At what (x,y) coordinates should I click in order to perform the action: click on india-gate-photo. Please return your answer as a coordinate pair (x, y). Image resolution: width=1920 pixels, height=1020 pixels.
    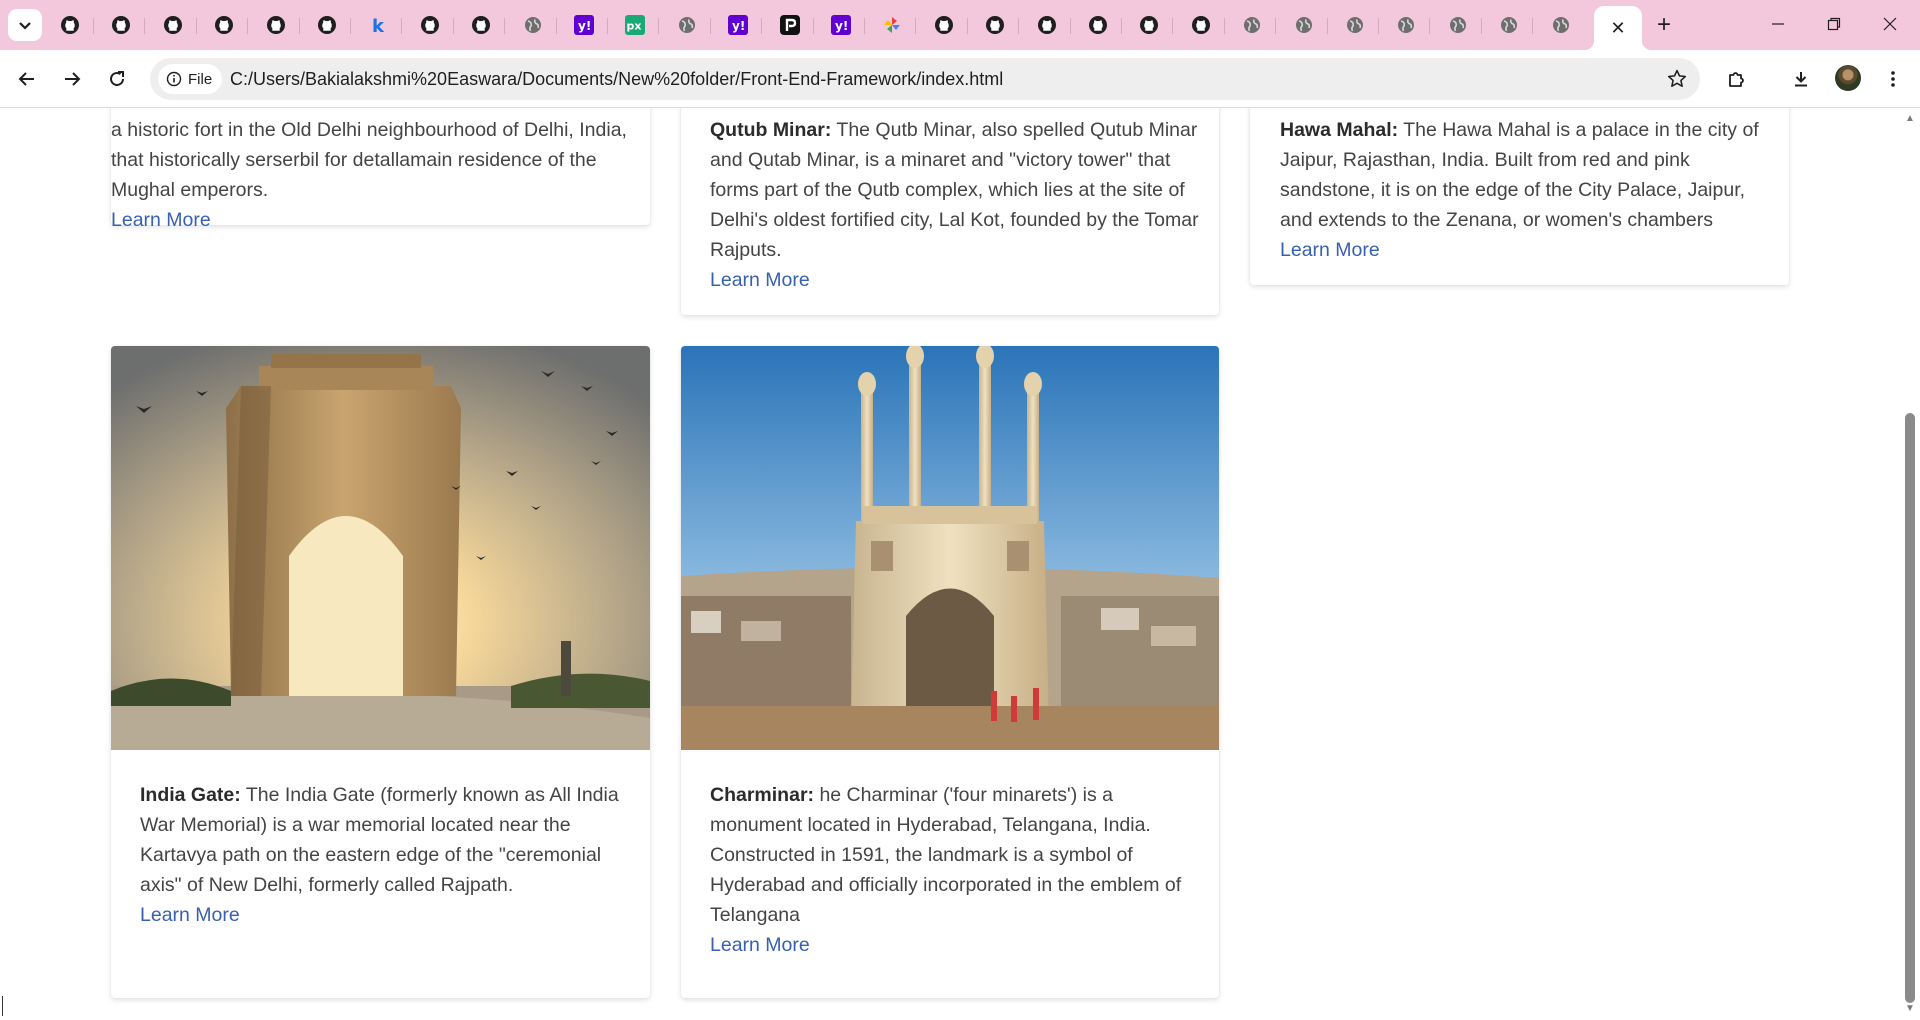
    Looking at the image, I should click on (380, 548).